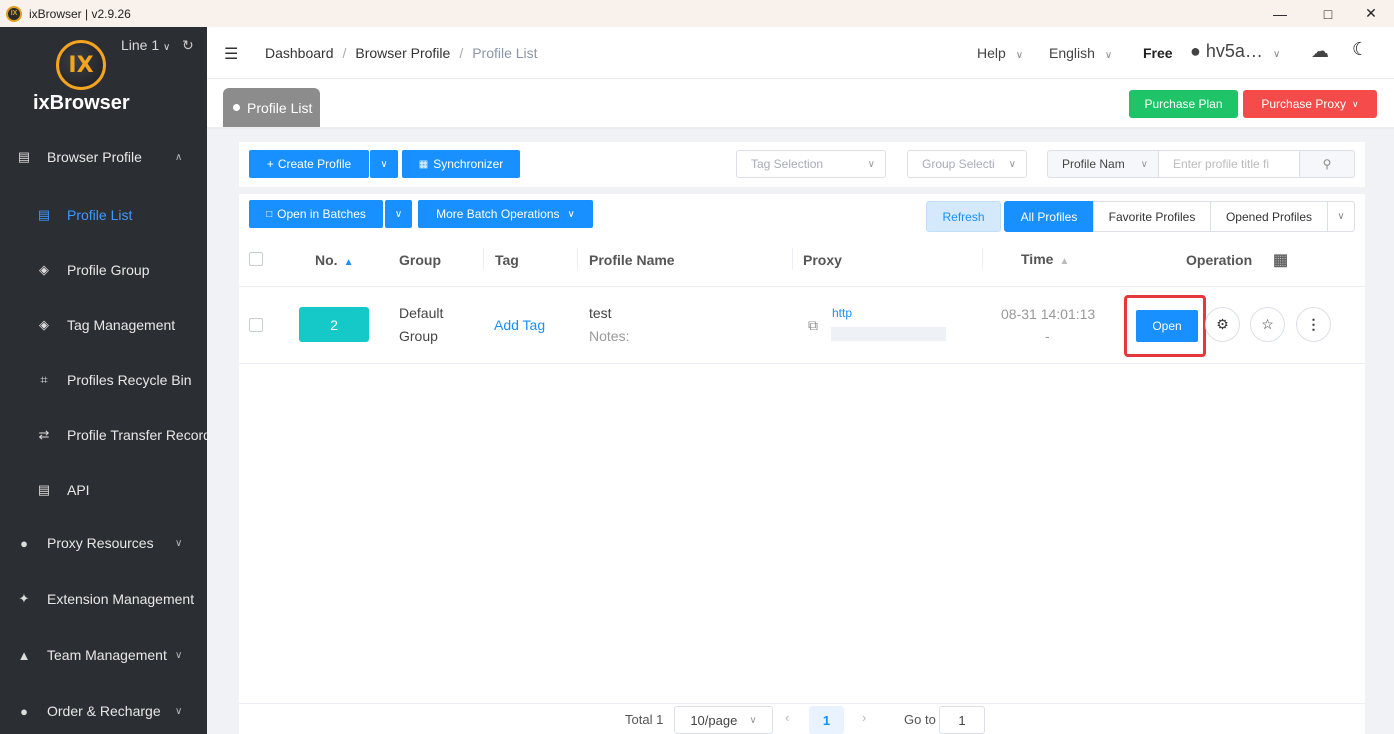 Image resolution: width=1394 pixels, height=734 pixels. I want to click on refresh-button: Refresh, so click(963, 216).